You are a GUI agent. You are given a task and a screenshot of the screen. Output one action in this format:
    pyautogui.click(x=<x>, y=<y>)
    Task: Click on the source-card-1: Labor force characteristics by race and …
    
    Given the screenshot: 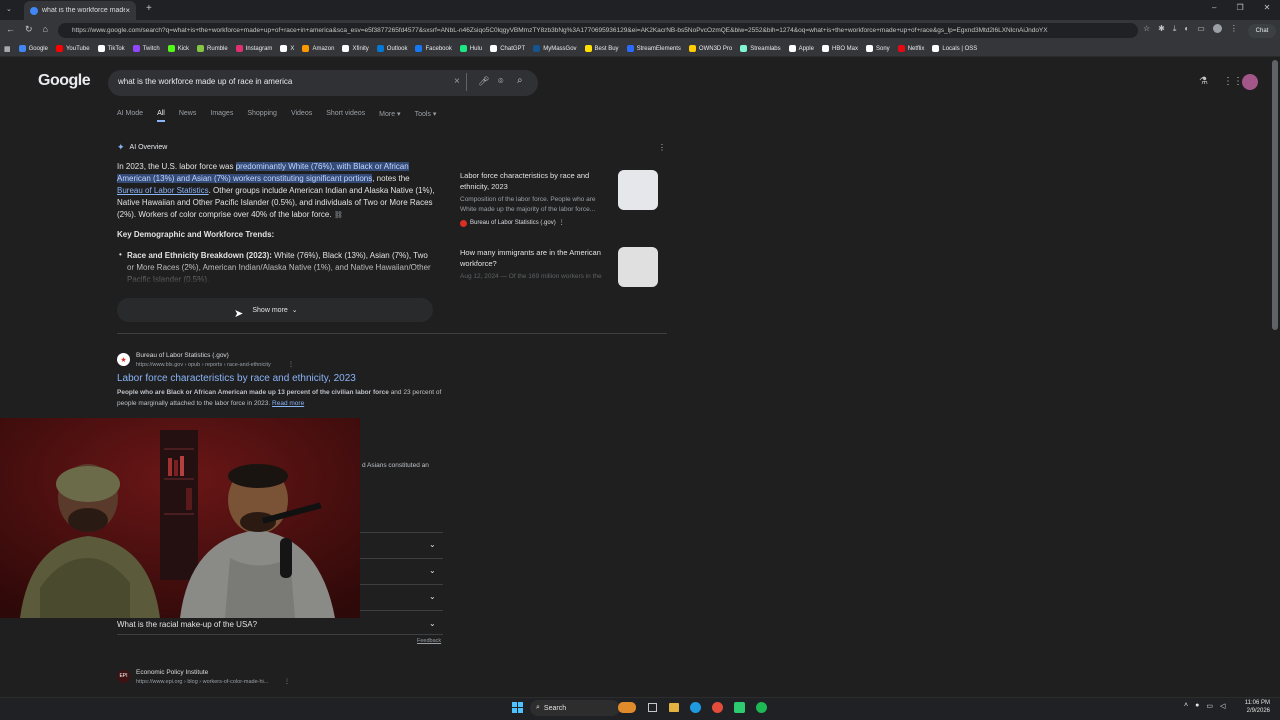 What is the action you would take?
    pyautogui.click(x=560, y=199)
    